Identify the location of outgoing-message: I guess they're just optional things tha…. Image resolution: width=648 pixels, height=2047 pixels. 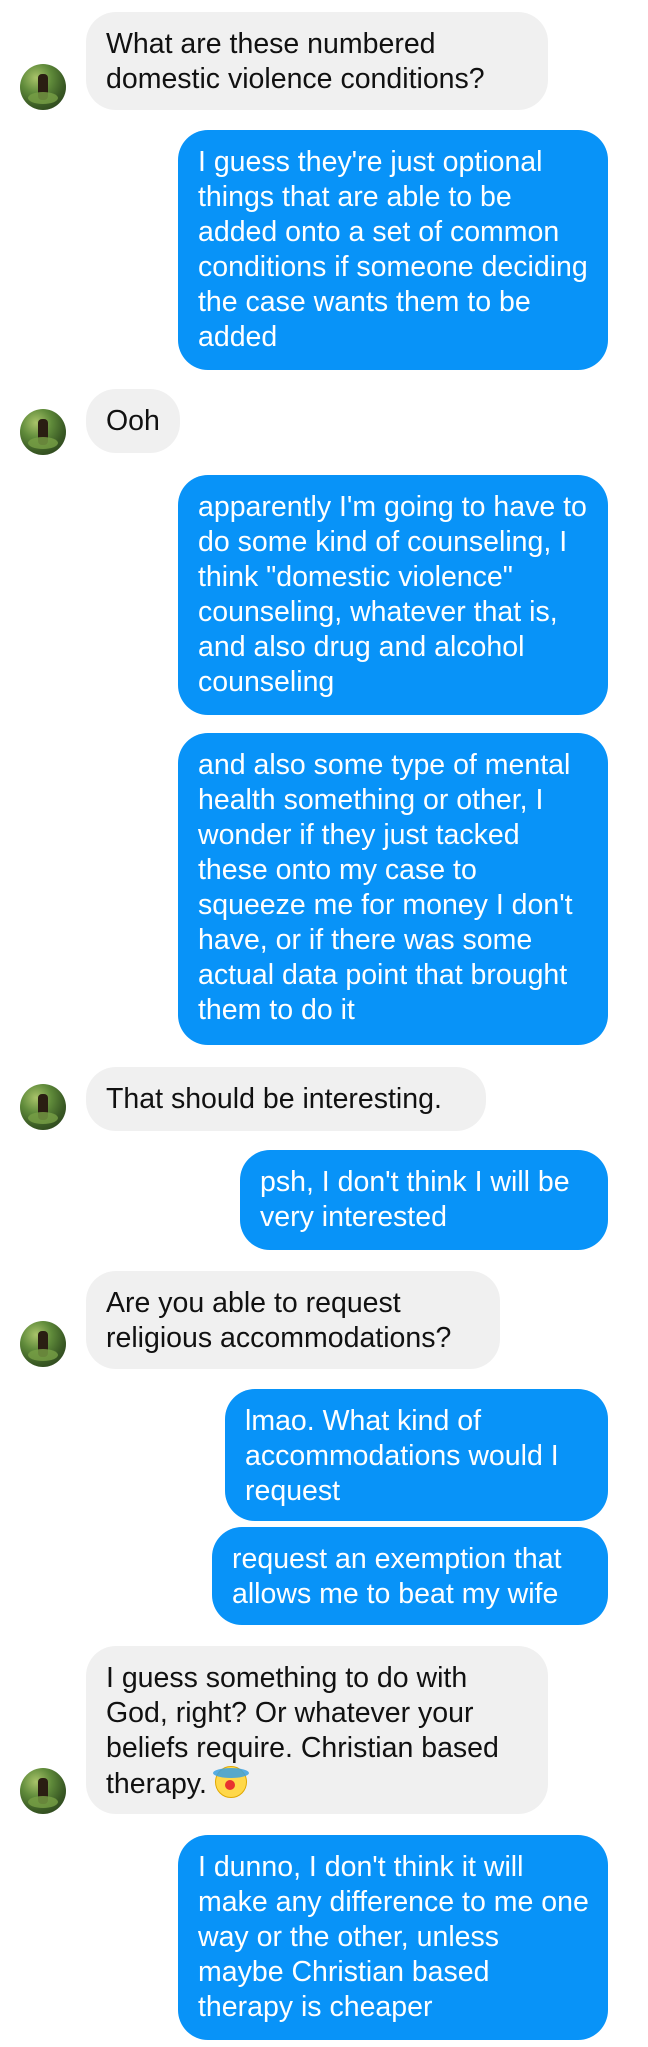
(393, 250).